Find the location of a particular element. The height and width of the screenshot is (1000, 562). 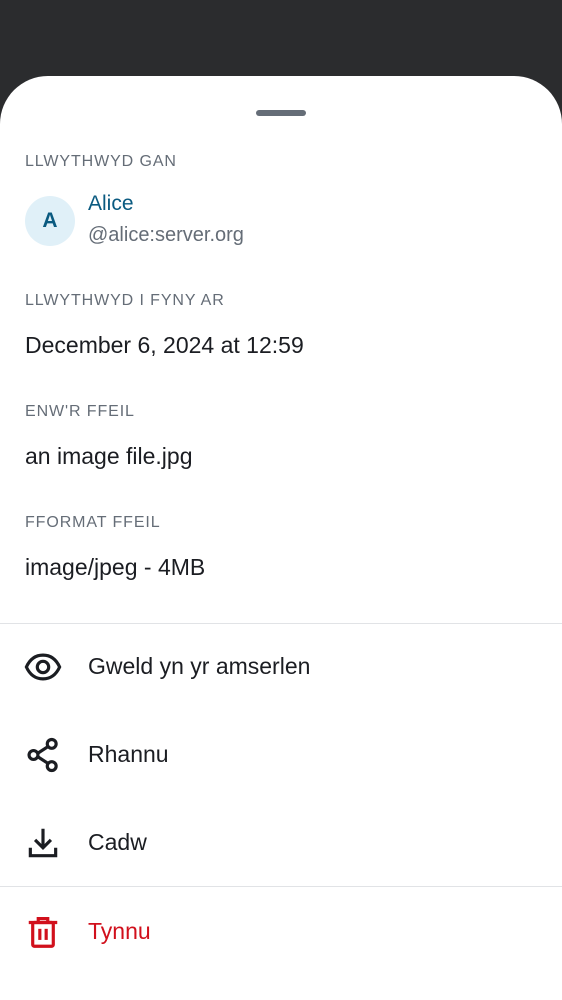

download-icon is located at coordinates (43, 843).